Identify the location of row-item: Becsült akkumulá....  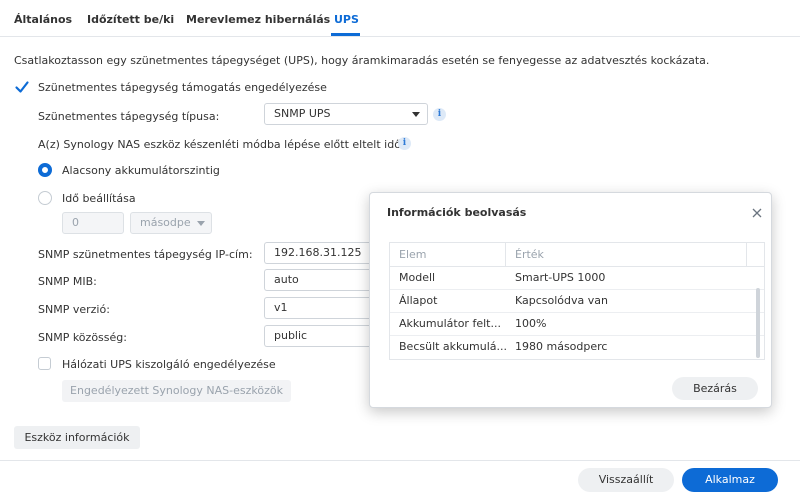
(453, 346).